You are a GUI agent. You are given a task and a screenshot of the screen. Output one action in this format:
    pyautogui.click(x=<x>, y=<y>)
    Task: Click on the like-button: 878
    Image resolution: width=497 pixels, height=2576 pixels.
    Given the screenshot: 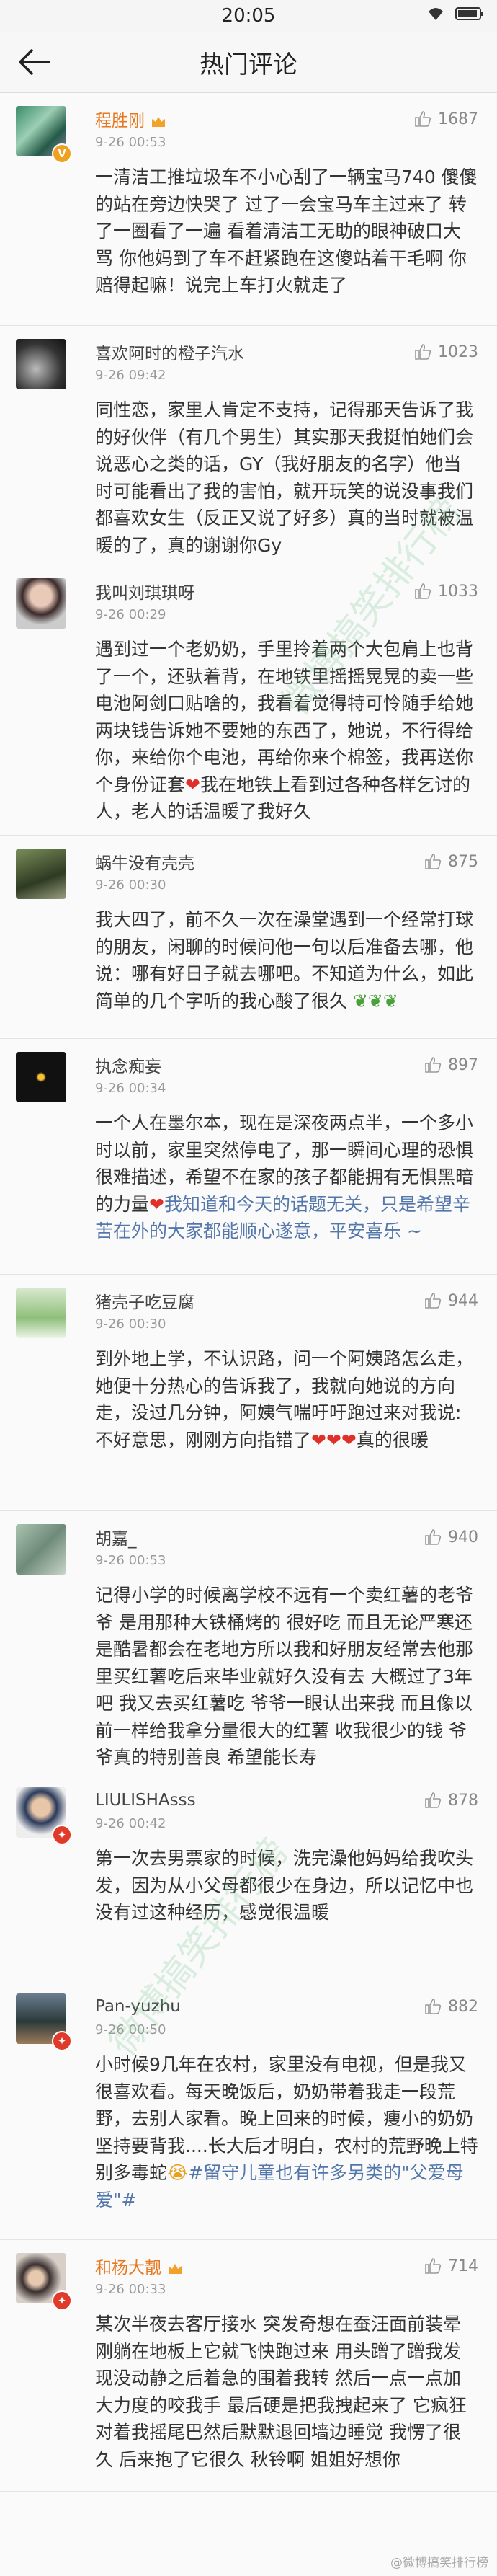 What is the action you would take?
    pyautogui.click(x=451, y=1801)
    